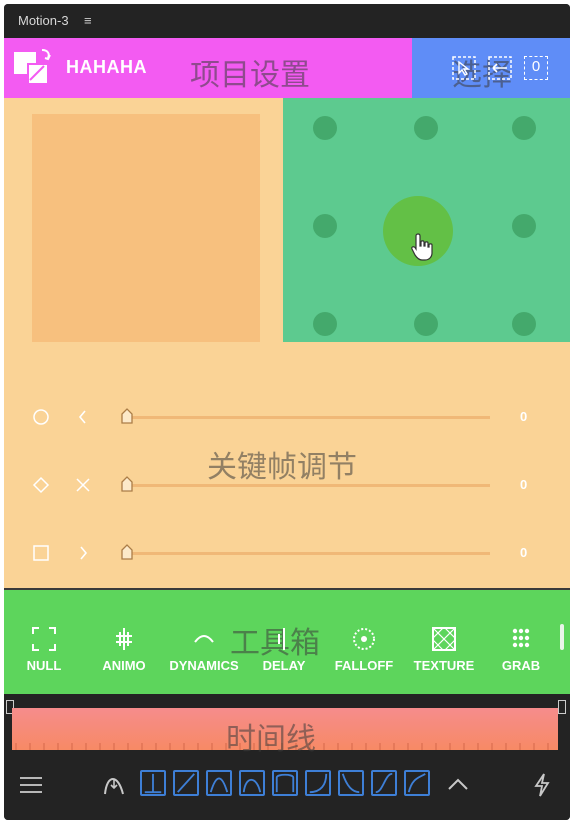  I want to click on tool-animo: ANIMO, so click(124, 651).